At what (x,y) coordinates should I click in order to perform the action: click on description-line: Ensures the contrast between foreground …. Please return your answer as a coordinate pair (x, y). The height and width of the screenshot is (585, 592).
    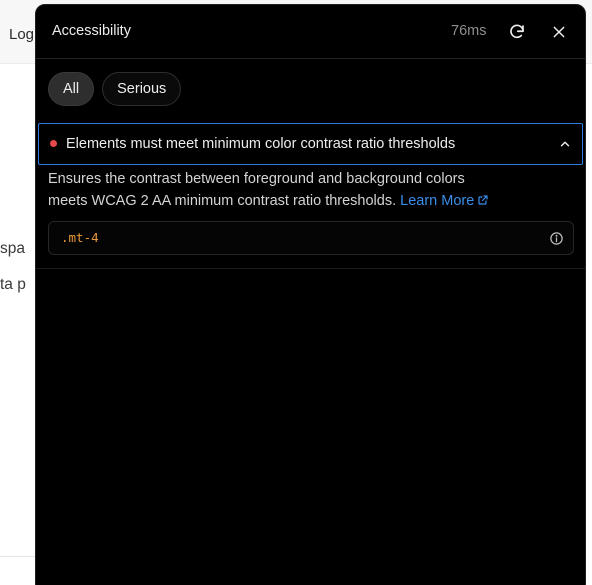
    Looking at the image, I should click on (256, 179).